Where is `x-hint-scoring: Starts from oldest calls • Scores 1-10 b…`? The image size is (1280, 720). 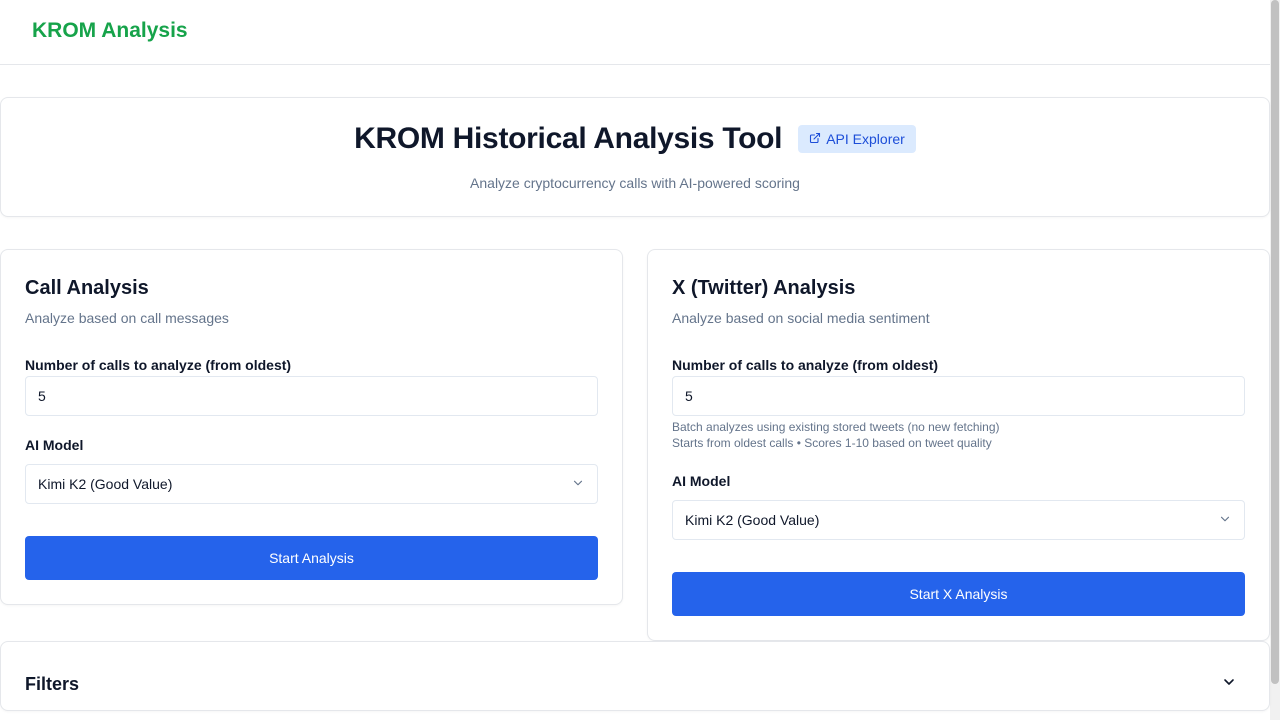 x-hint-scoring: Starts from oldest calls • Scores 1-10 b… is located at coordinates (832, 443).